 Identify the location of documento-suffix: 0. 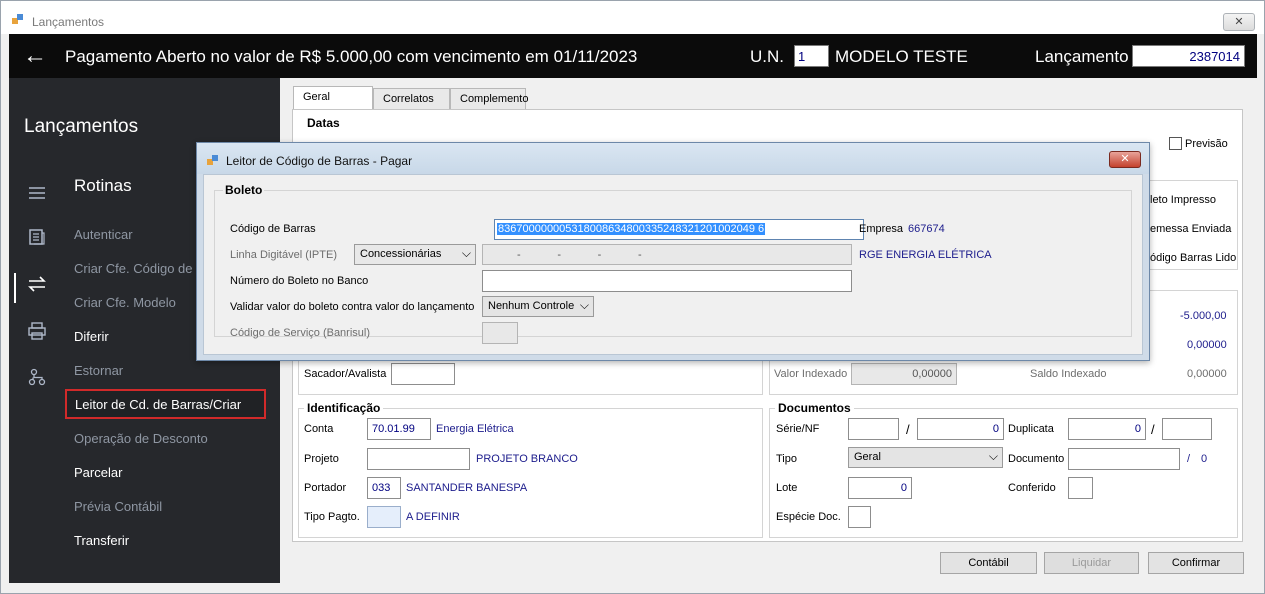
(1204, 459).